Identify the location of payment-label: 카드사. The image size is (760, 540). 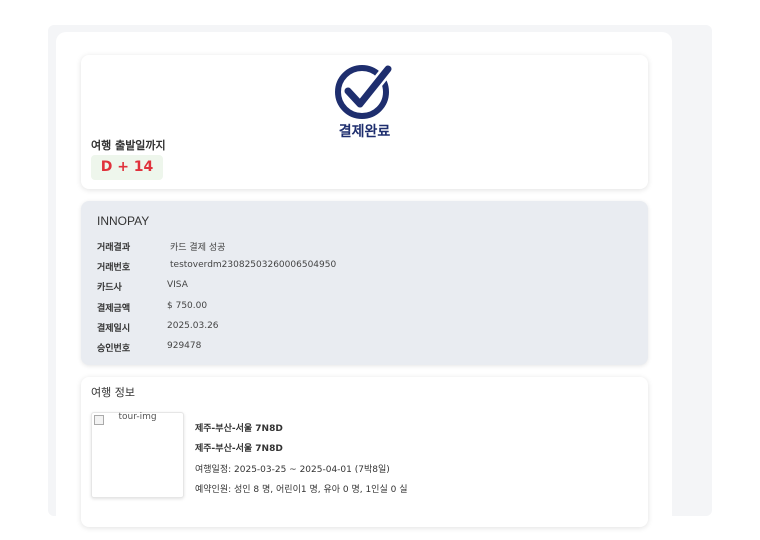
(109, 288).